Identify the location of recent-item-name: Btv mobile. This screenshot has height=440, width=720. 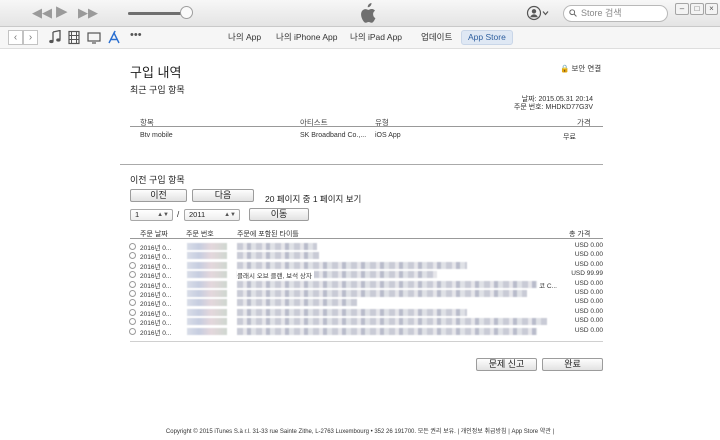
(156, 135).